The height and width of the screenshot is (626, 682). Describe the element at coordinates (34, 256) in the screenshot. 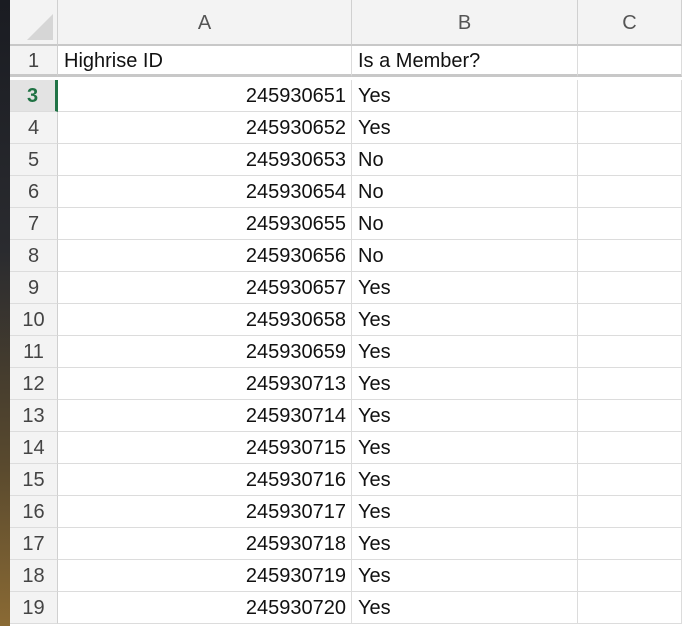

I see `row-header: 8` at that location.